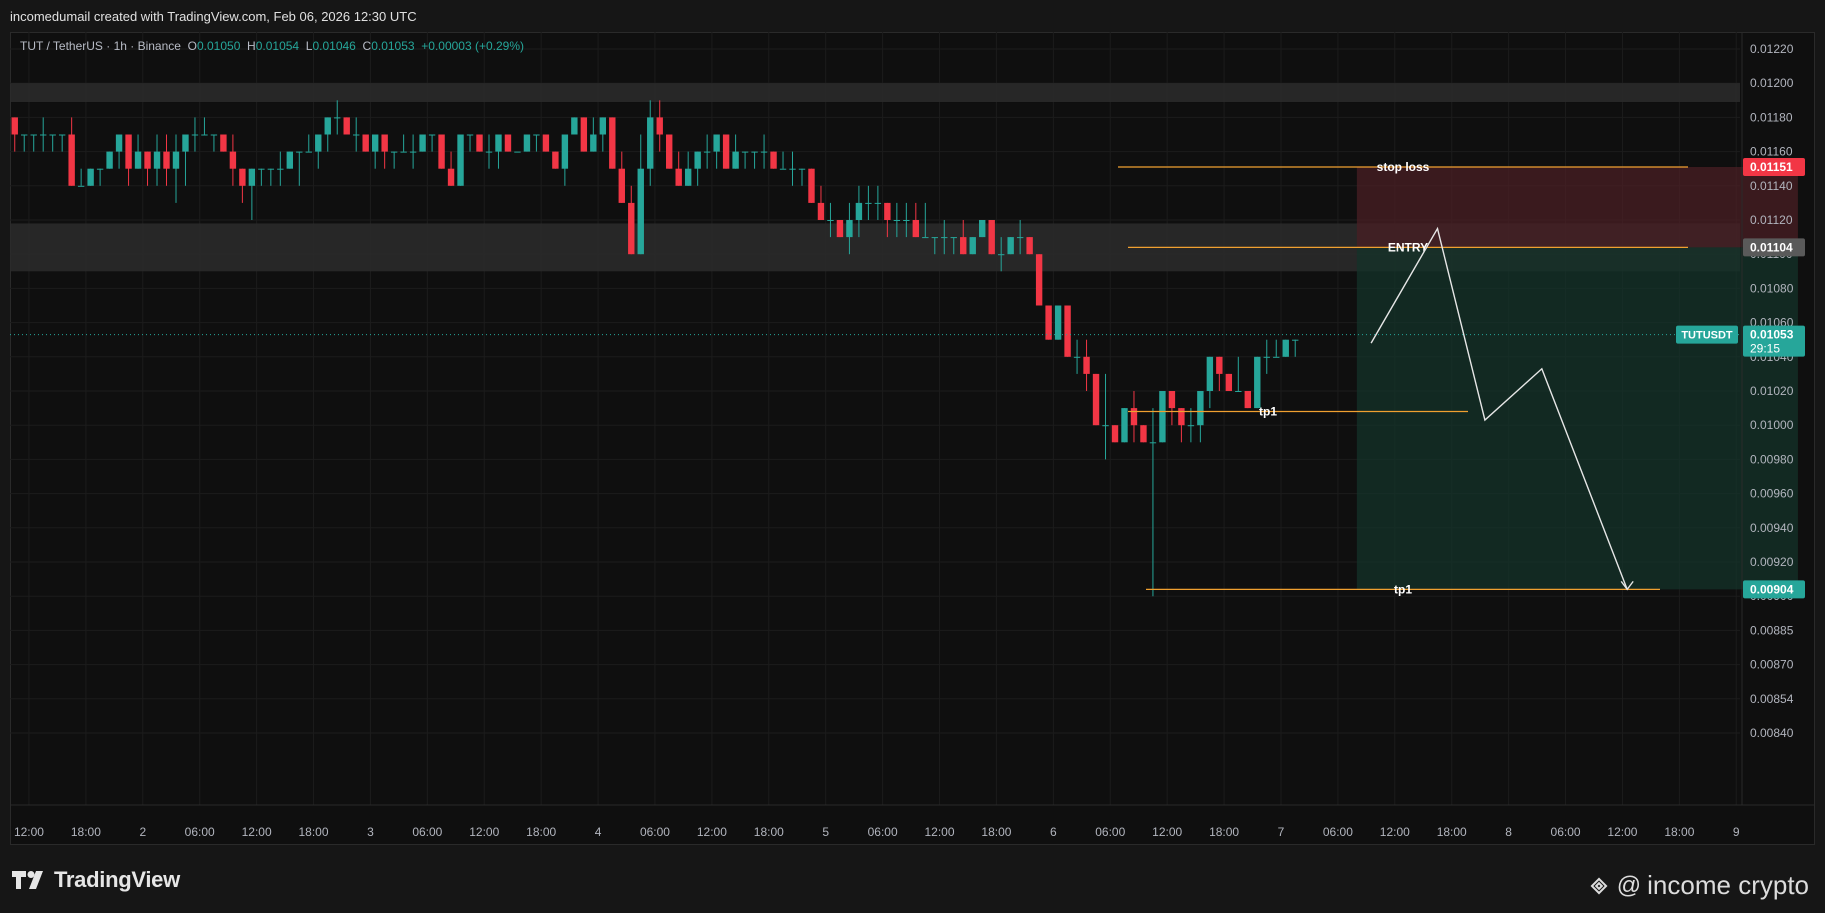 This screenshot has width=1825, height=913. What do you see at coordinates (1771, 247) in the screenshot?
I see `price-tag: 0.01104` at bounding box center [1771, 247].